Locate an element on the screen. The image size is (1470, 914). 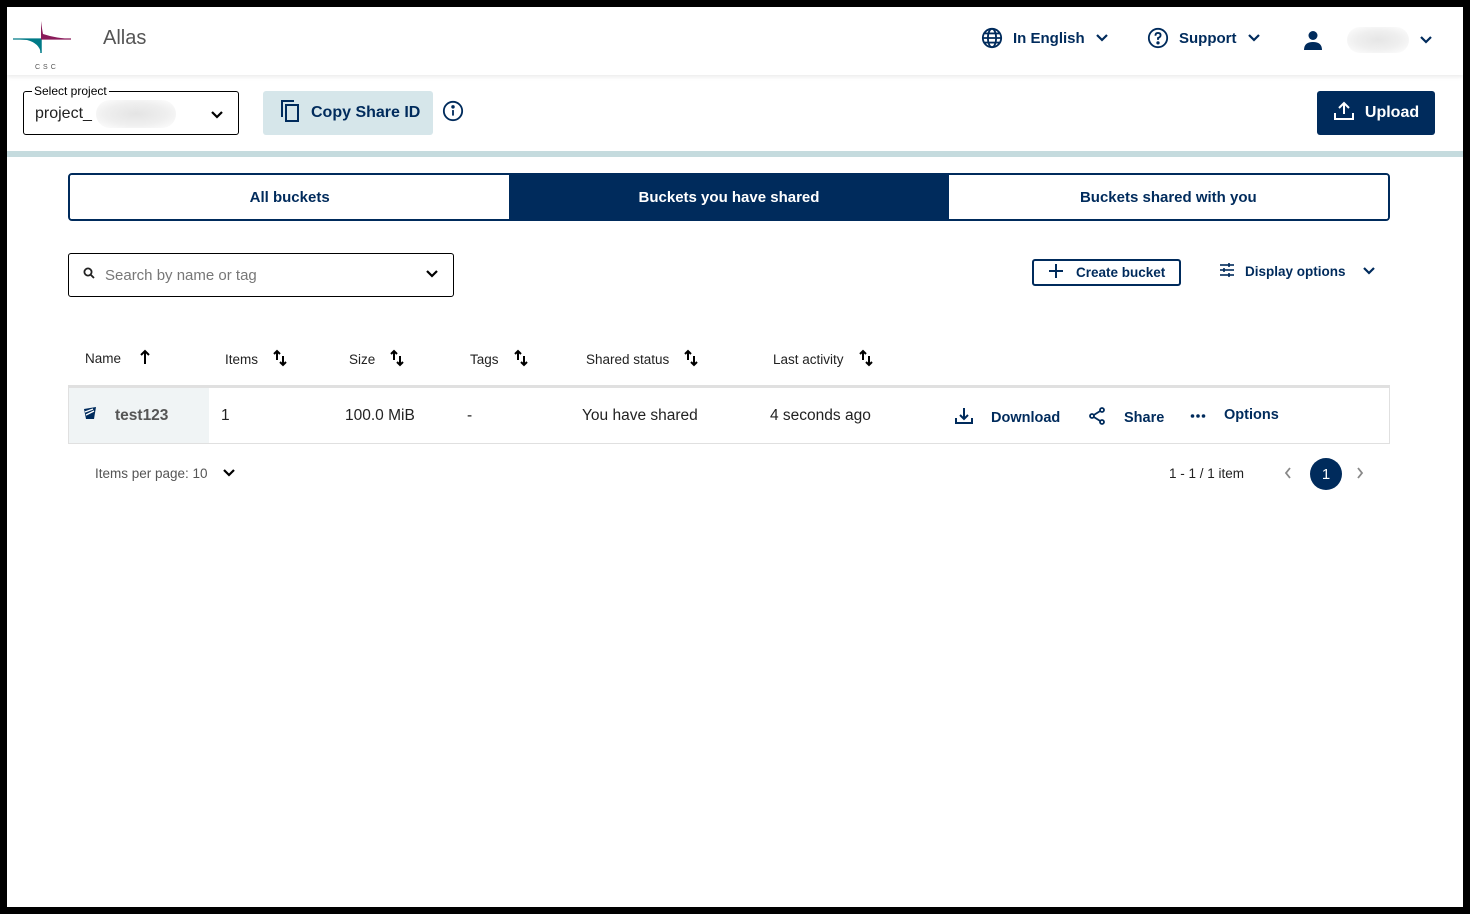
upload-button: Upload is located at coordinates (1376, 113).